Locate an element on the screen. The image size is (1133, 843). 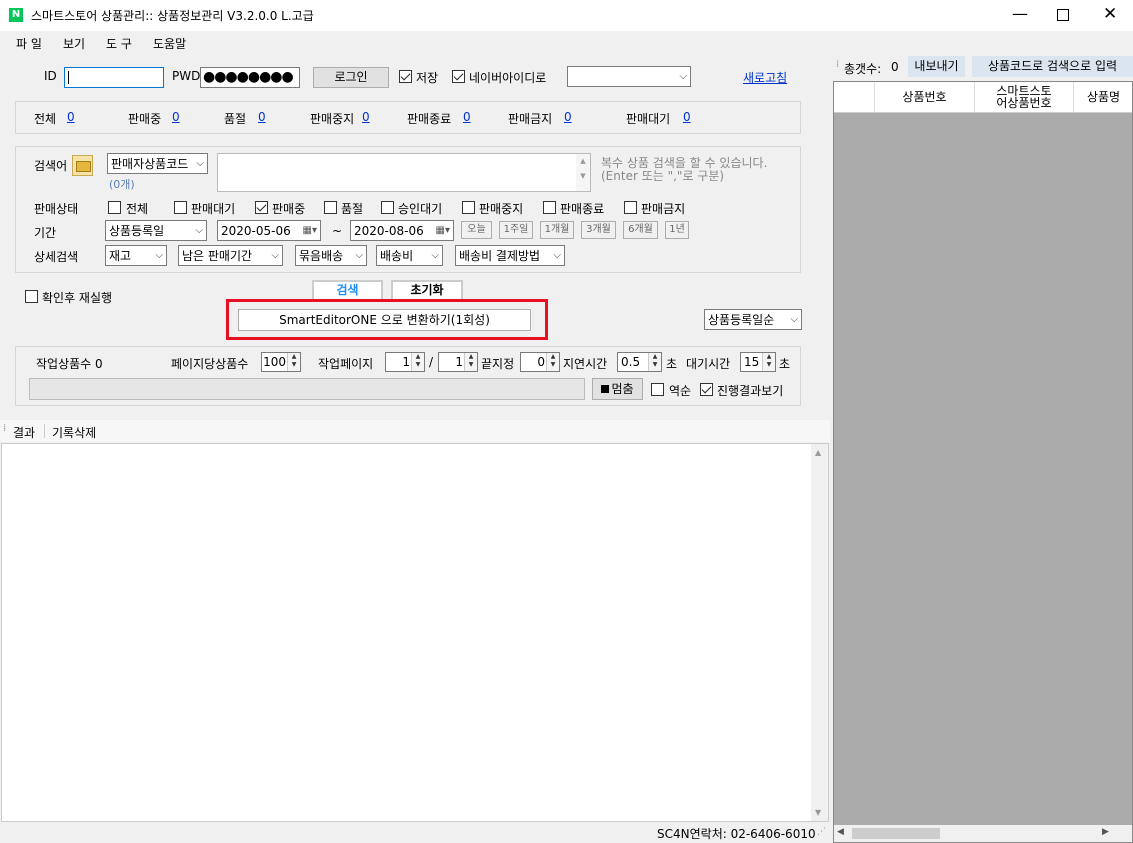
state-ended-checkbox is located at coordinates (549, 207).